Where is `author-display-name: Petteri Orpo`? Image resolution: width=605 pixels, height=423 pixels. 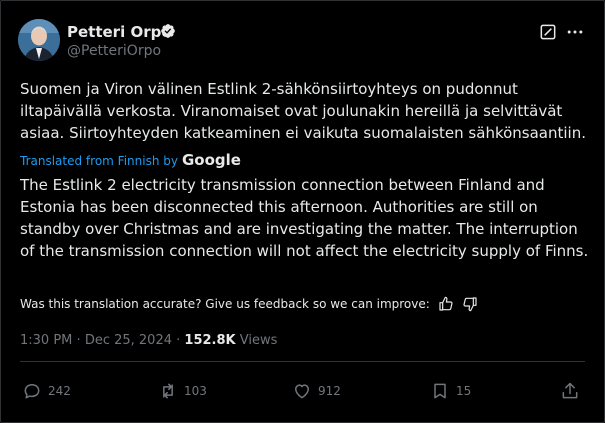
author-display-name: Petteri Orpo is located at coordinates (119, 32).